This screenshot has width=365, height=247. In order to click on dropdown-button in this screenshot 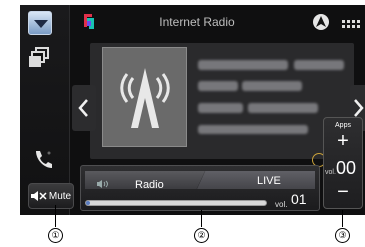, I will do `click(40, 23)`.